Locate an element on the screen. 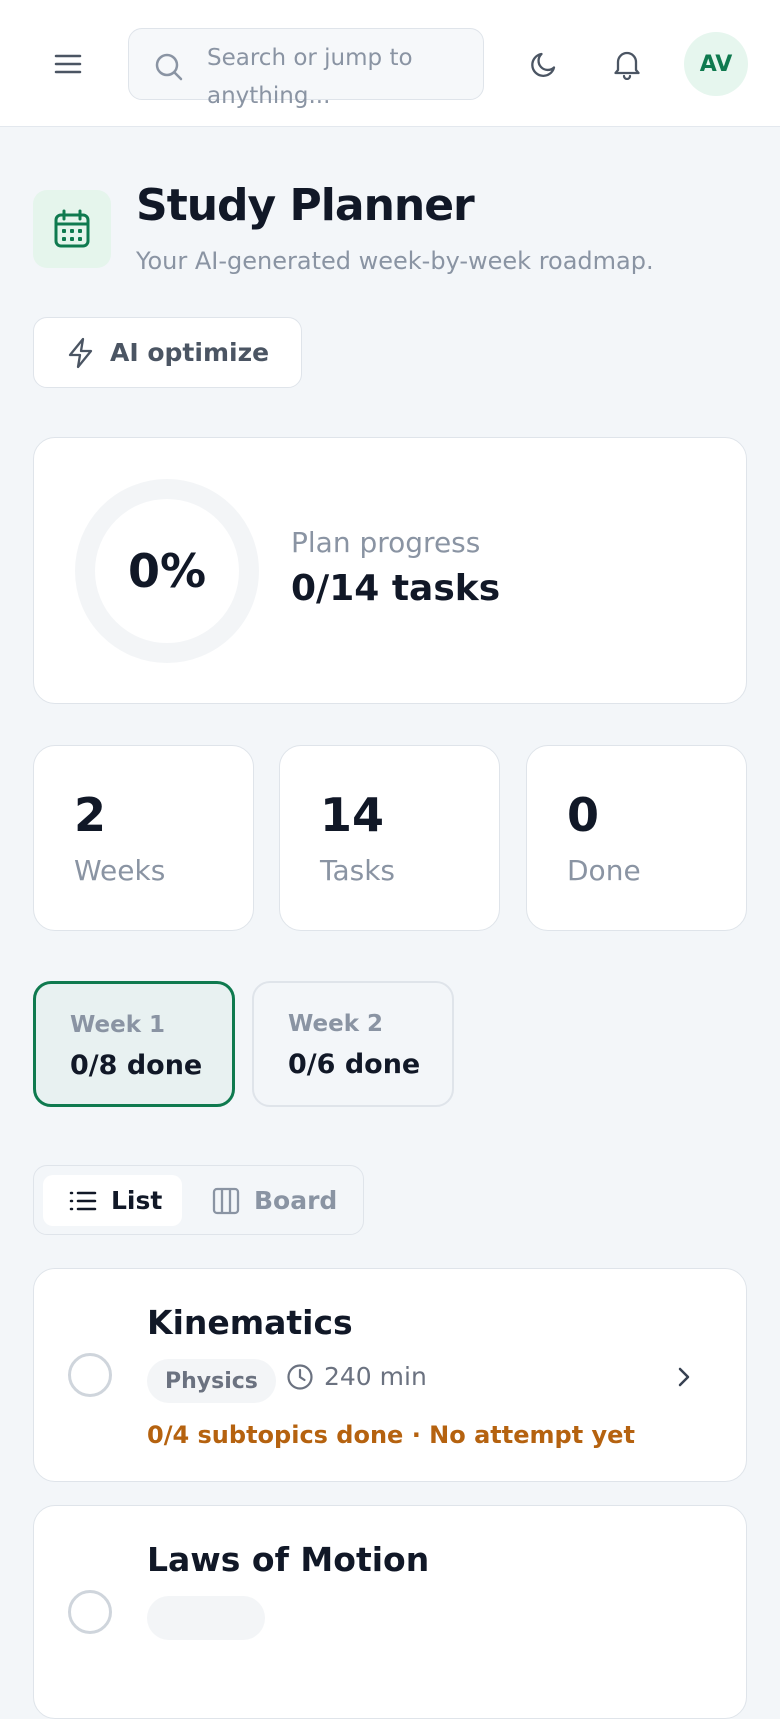 This screenshot has width=780, height=1719. hamburger-icon is located at coordinates (68, 64).